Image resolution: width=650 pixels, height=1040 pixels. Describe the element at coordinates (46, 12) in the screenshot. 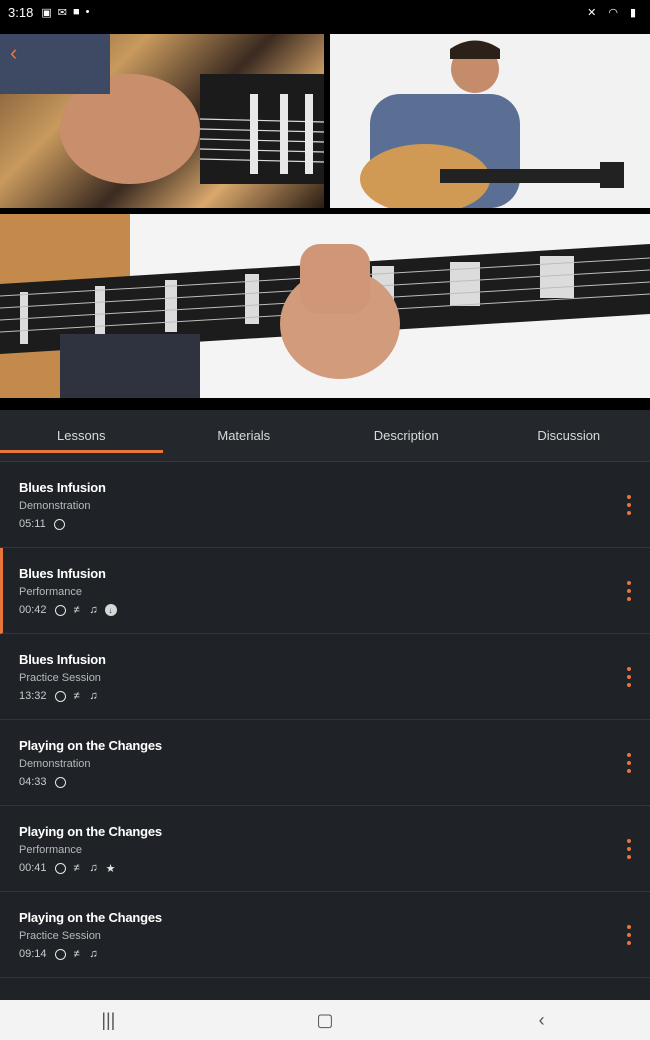

I see `image-icon: ▣` at that location.